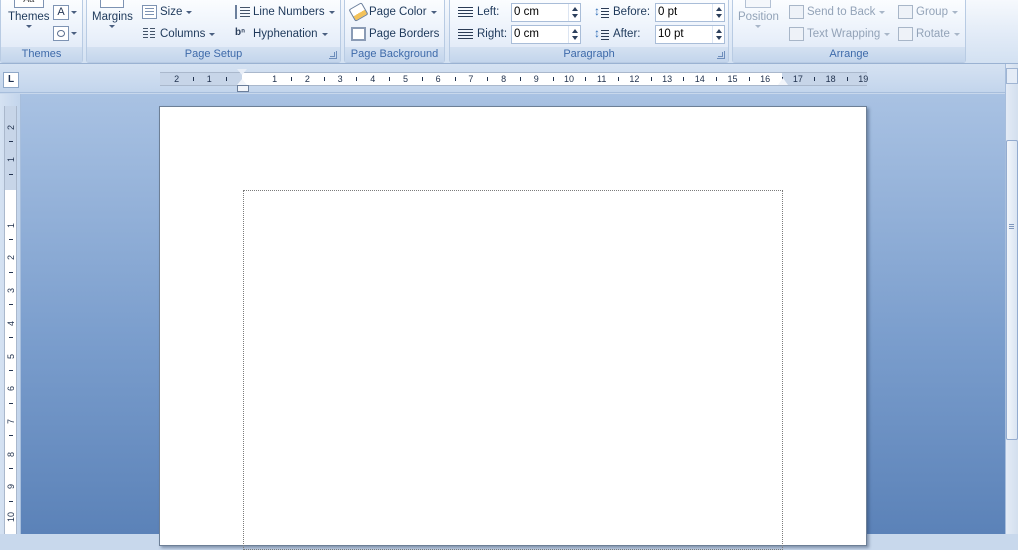 The height and width of the screenshot is (550, 1018). I want to click on page-color-button: Page Color, so click(392, 12).